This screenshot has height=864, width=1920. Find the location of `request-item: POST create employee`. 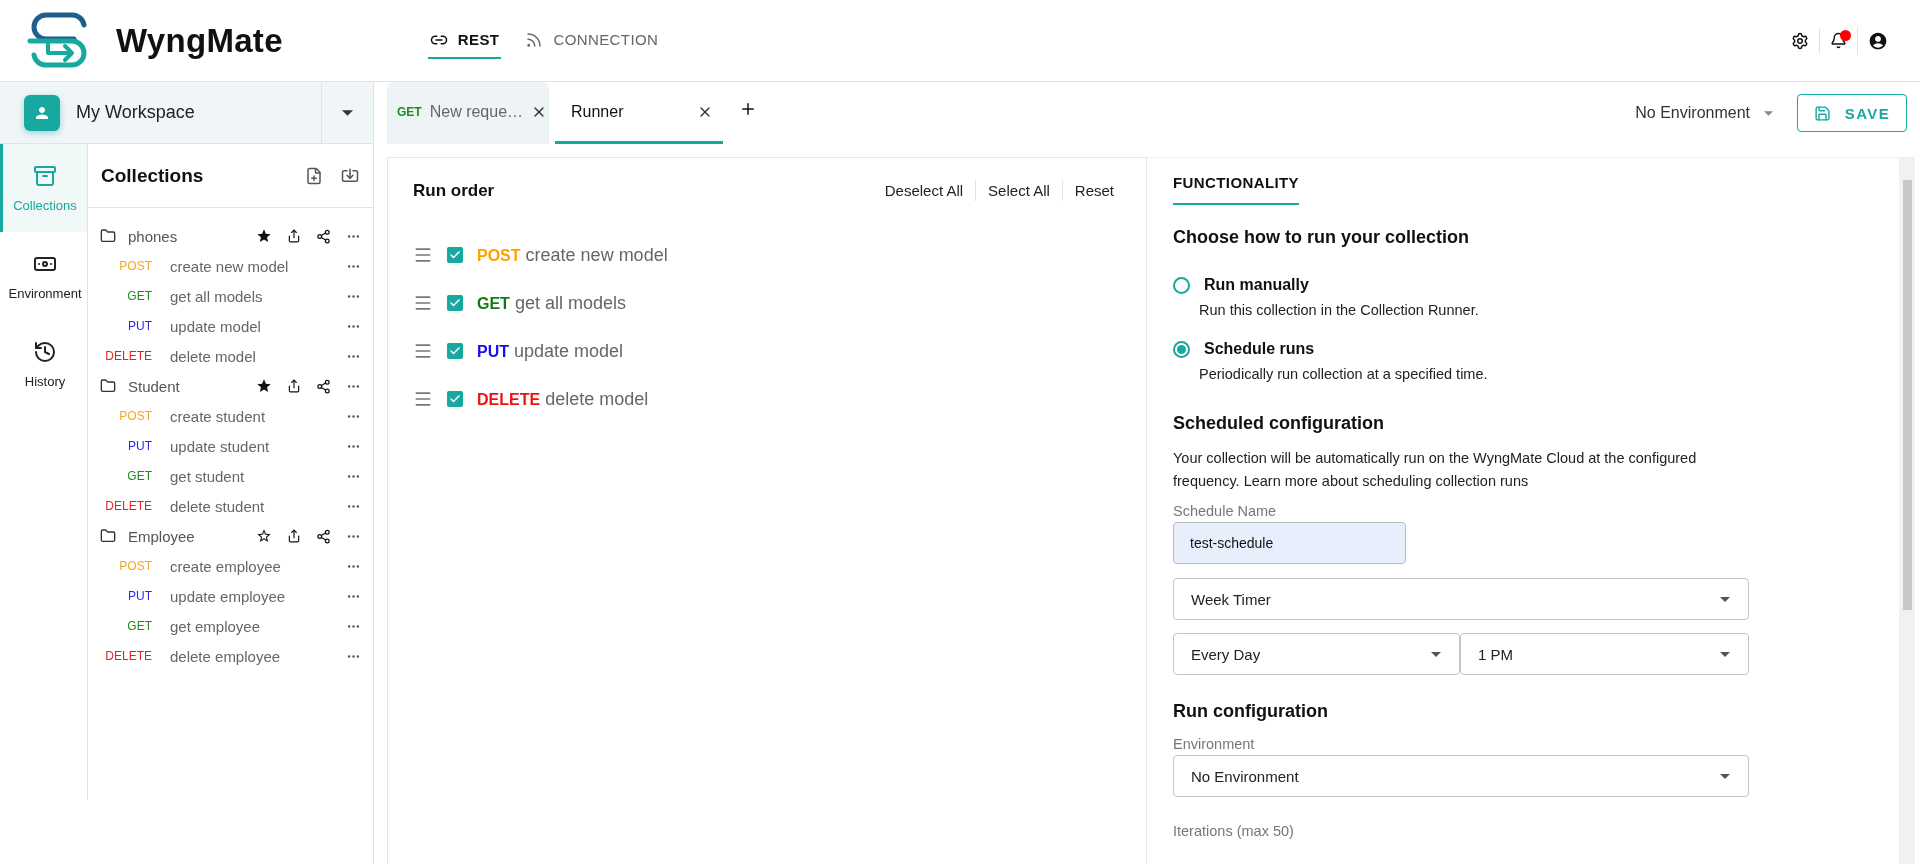

request-item: POST create employee is located at coordinates (222, 566).